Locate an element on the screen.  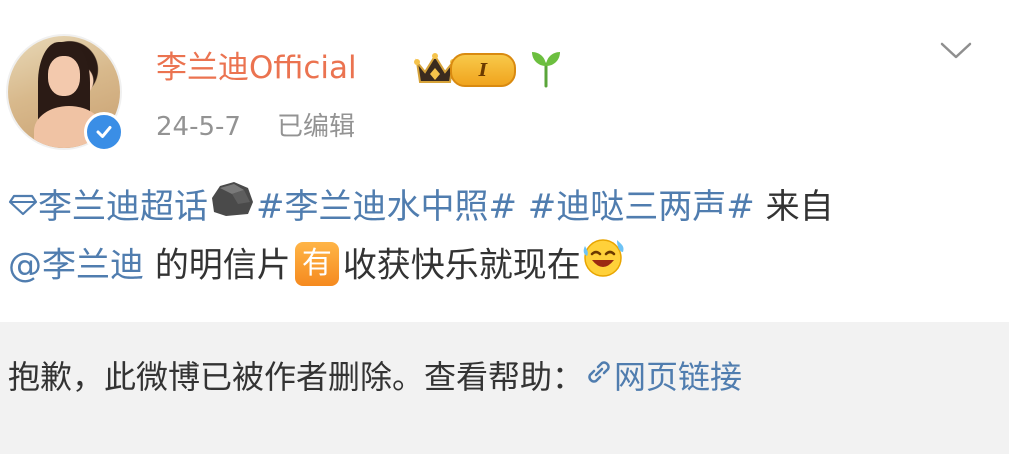
deleted-message: 抱歉，此微博已被作者删除。查看帮助： is located at coordinates (296, 377).